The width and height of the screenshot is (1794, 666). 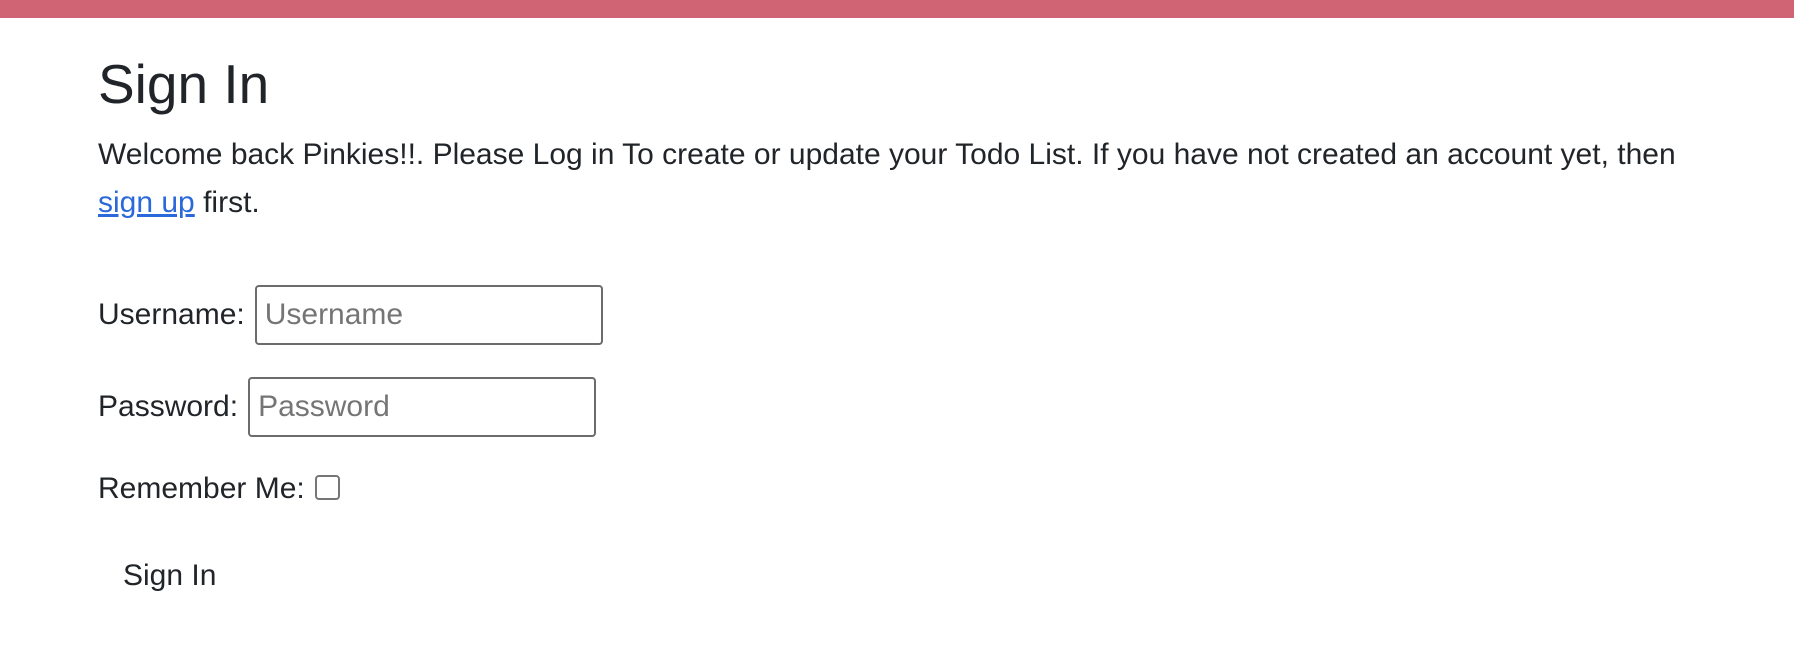 I want to click on password-input, so click(x=422, y=407).